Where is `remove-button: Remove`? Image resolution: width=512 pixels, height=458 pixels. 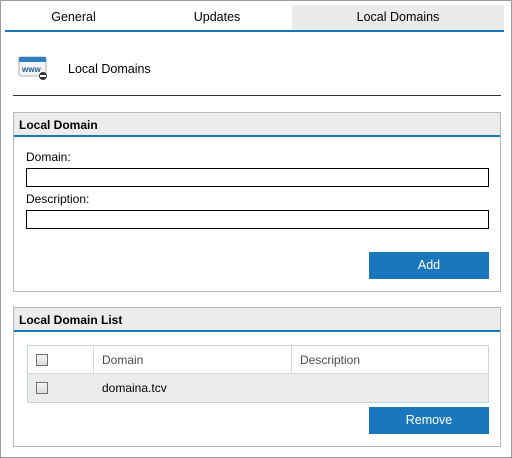 remove-button: Remove is located at coordinates (429, 420).